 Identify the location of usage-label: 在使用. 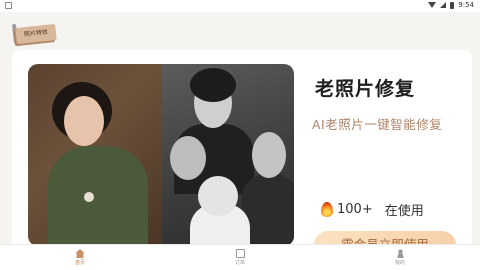
(404, 211).